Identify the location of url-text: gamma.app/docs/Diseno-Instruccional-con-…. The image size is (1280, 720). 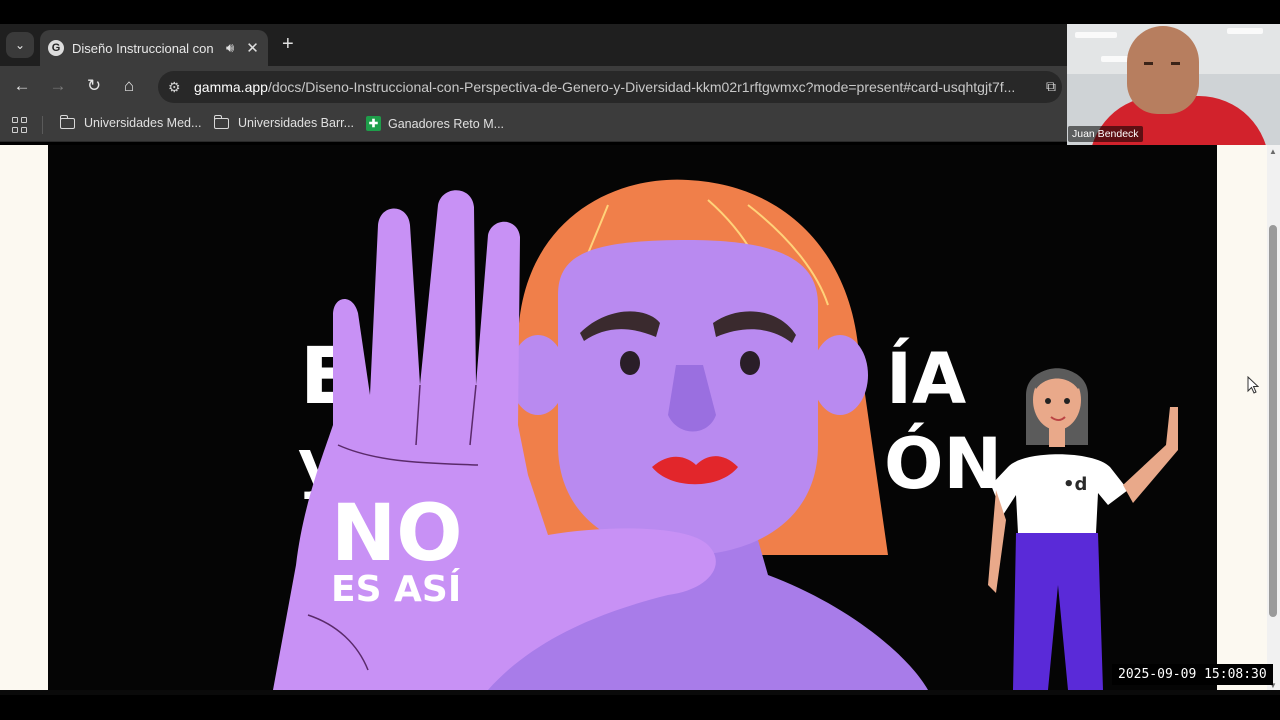
(609, 87).